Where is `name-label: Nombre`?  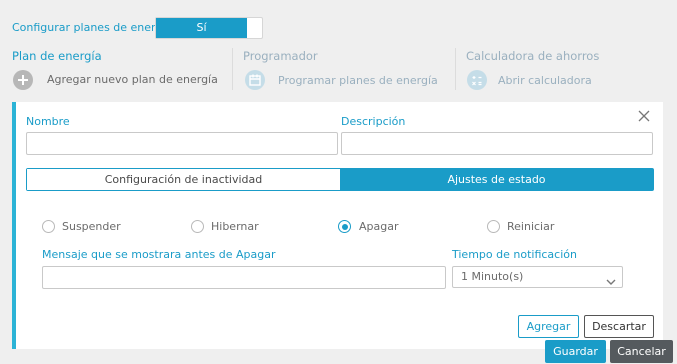
name-label: Nombre is located at coordinates (48, 121).